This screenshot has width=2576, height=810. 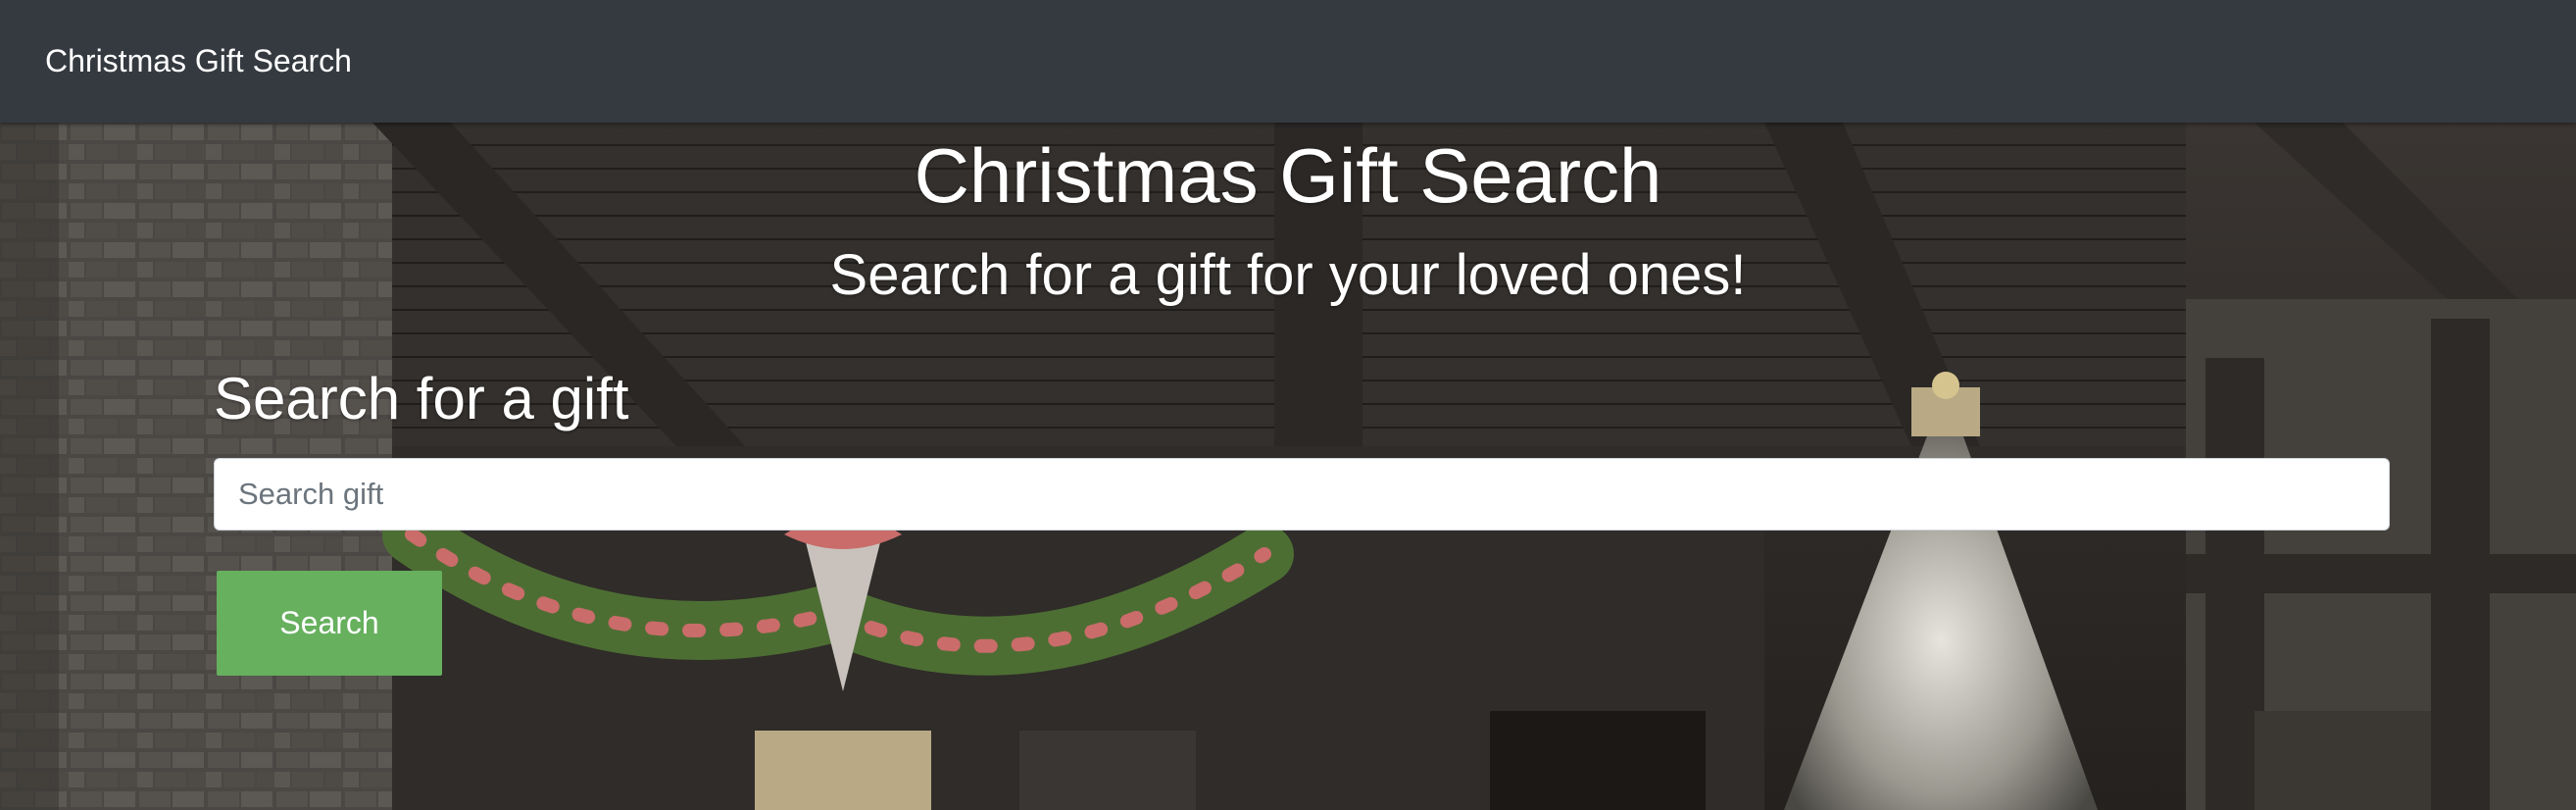 What do you see at coordinates (421, 398) in the screenshot?
I see `search-section-label: Search for a gift` at bounding box center [421, 398].